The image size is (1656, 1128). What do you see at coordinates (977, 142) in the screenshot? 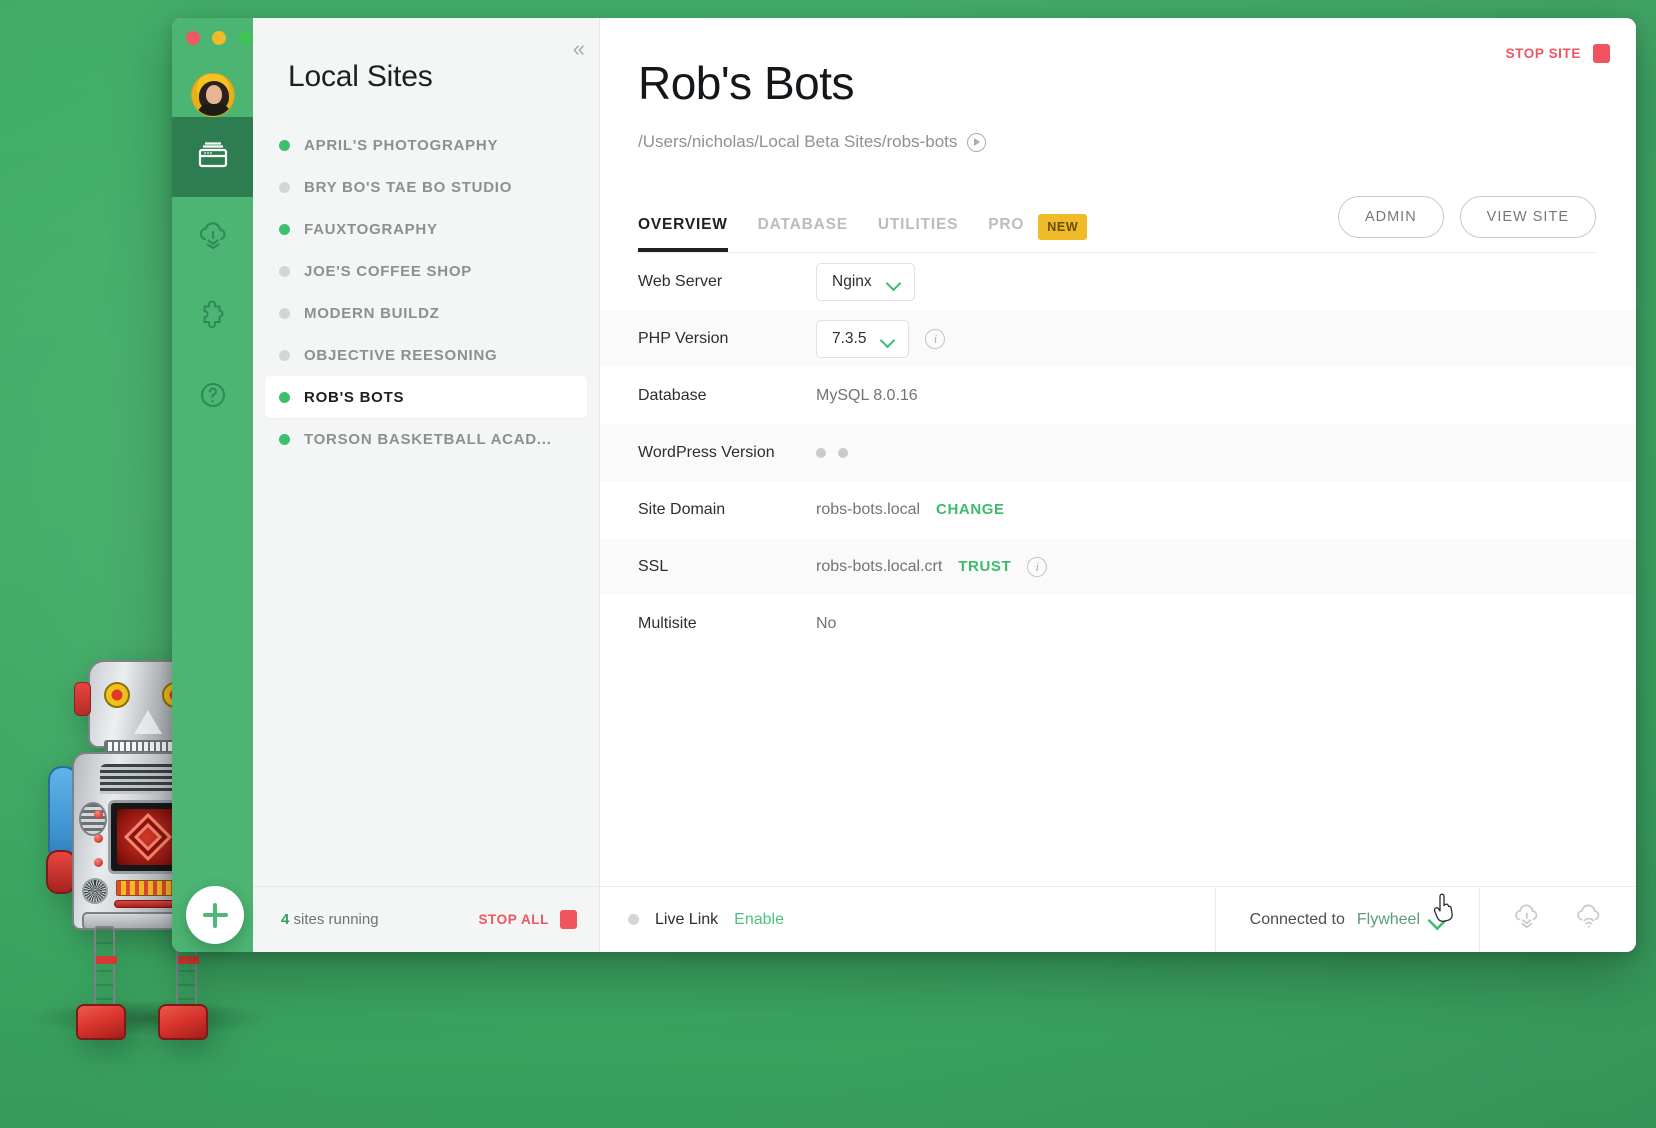
I see `open-folder-icon` at bounding box center [977, 142].